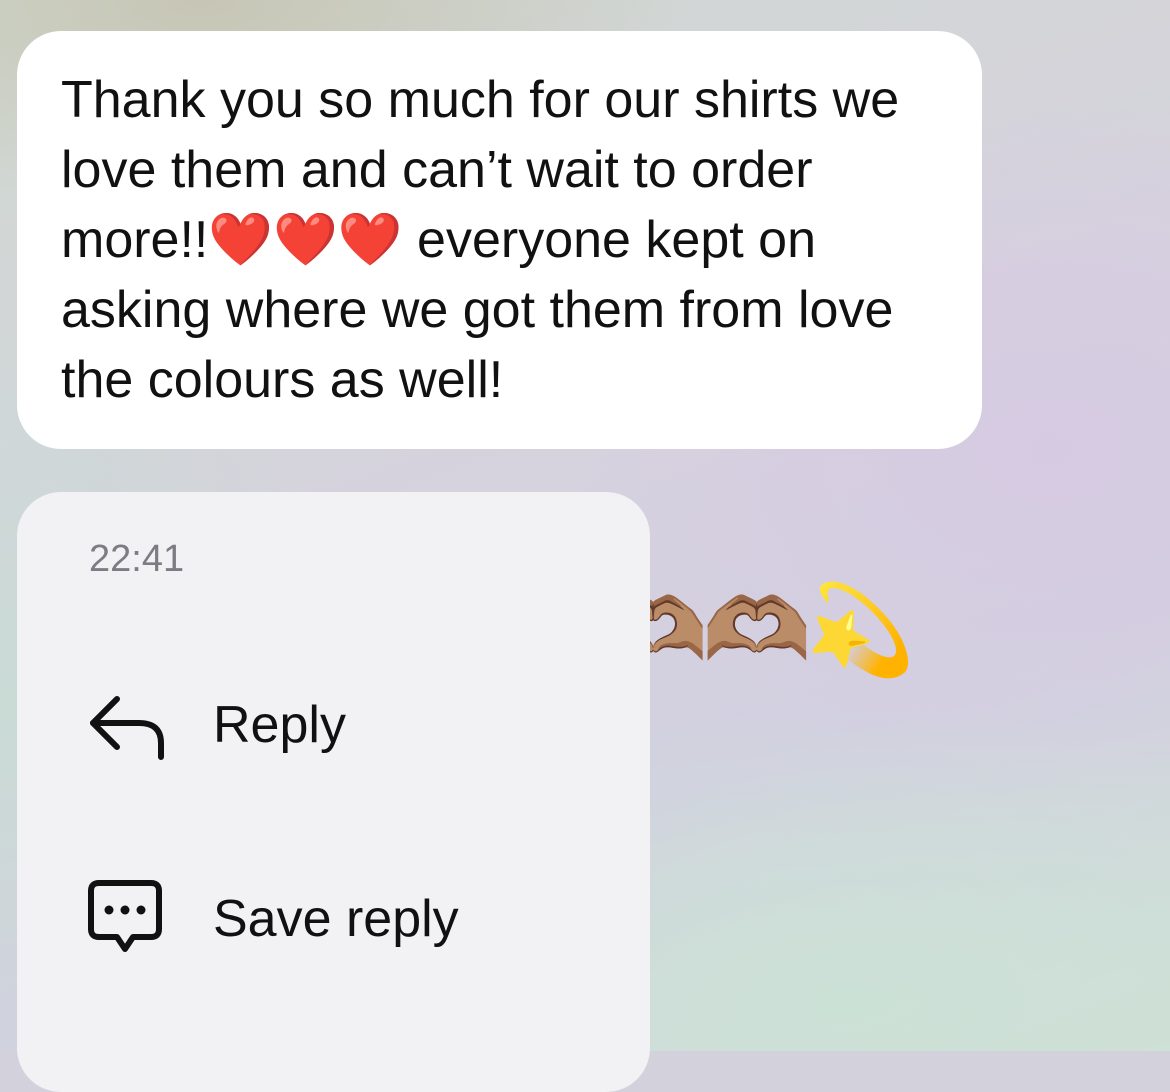 The height and width of the screenshot is (1092, 1170). What do you see at coordinates (279, 725) in the screenshot?
I see `reply-label: Reply` at bounding box center [279, 725].